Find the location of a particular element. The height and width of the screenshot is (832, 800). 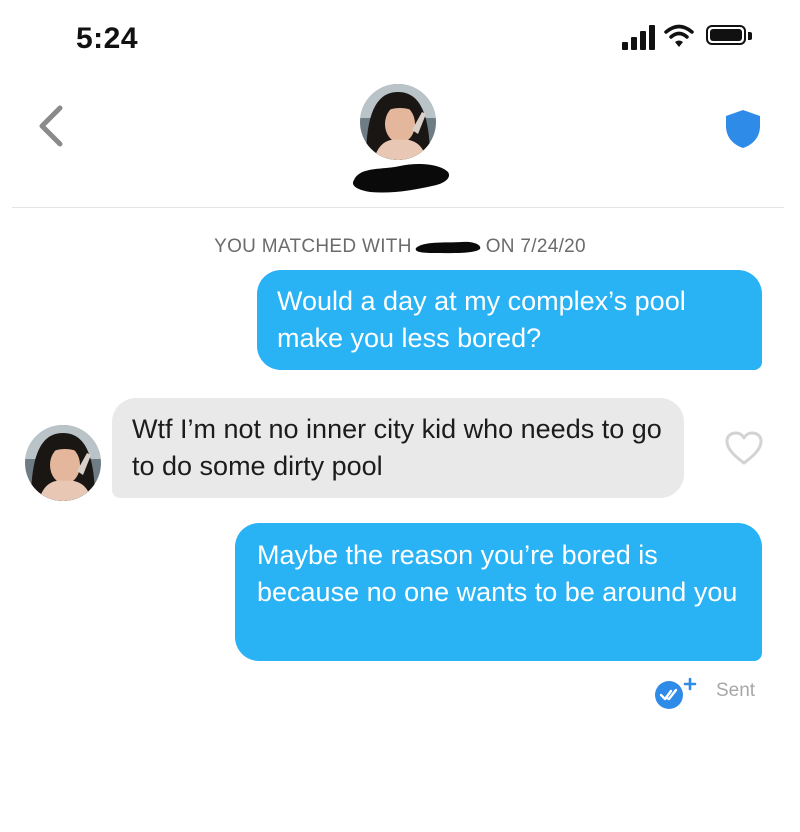

back-chevron-icon is located at coordinates (51, 126).